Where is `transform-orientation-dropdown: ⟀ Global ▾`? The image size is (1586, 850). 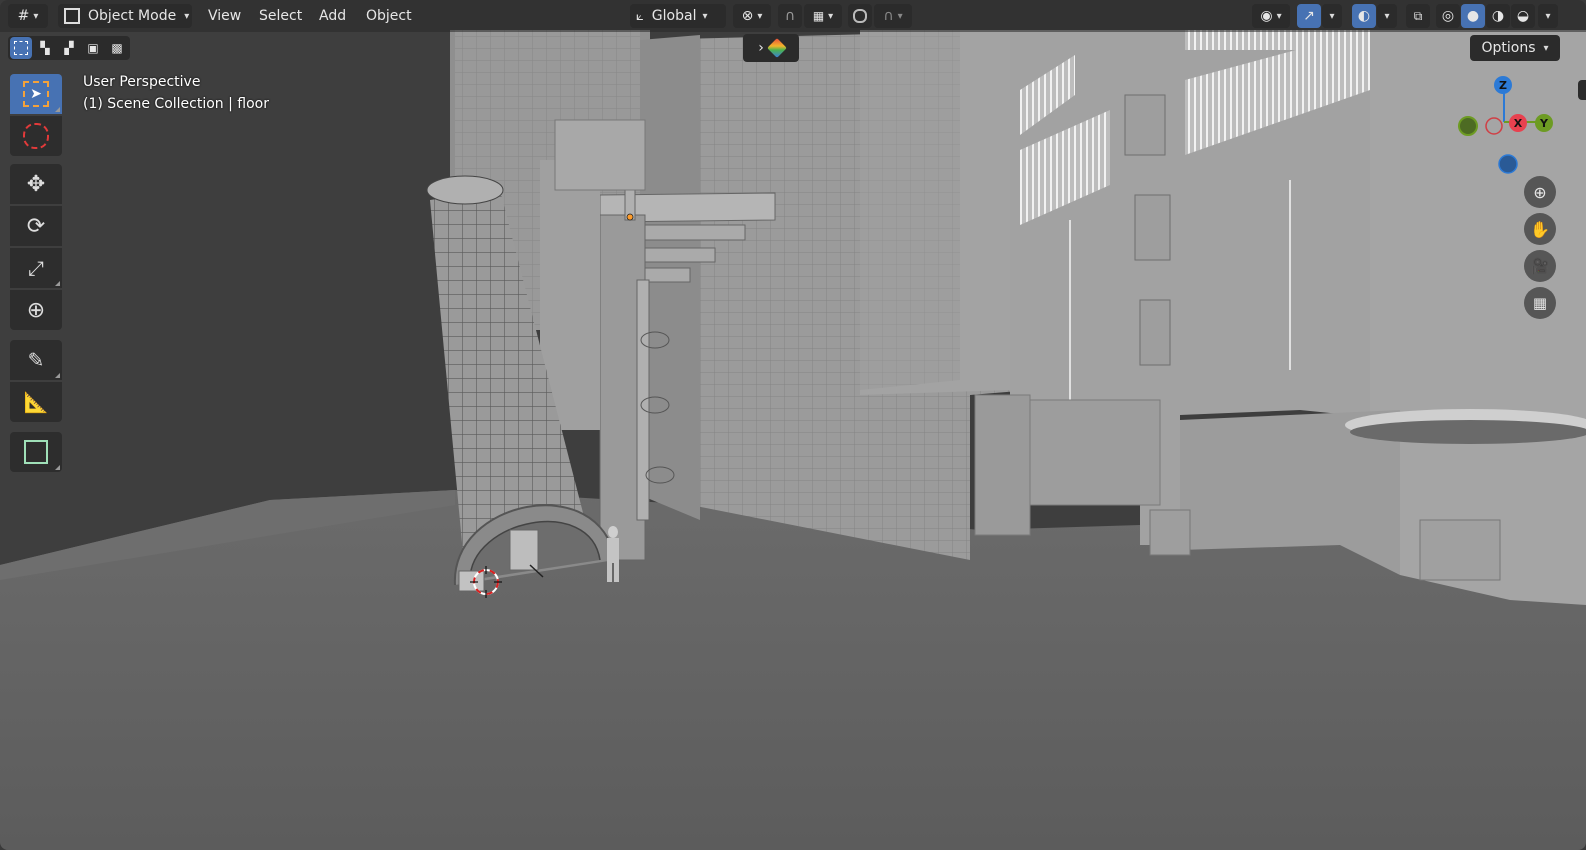
transform-orientation-dropdown: ⟀ Global ▾ is located at coordinates (678, 16).